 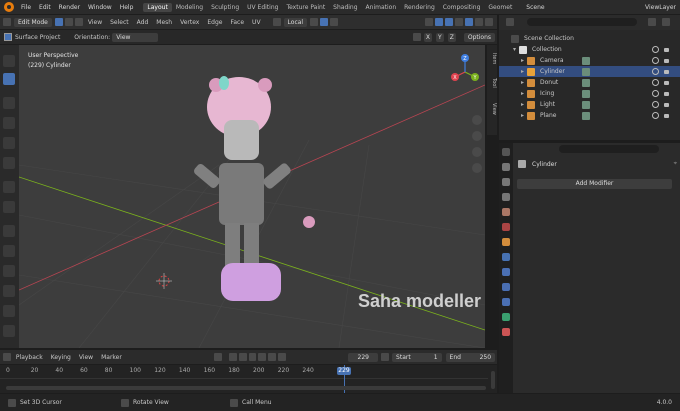 I want to click on timeline: 0 20 40 60 80 100 120 140 160 180 200 220 240 229, so click(x=248, y=379).